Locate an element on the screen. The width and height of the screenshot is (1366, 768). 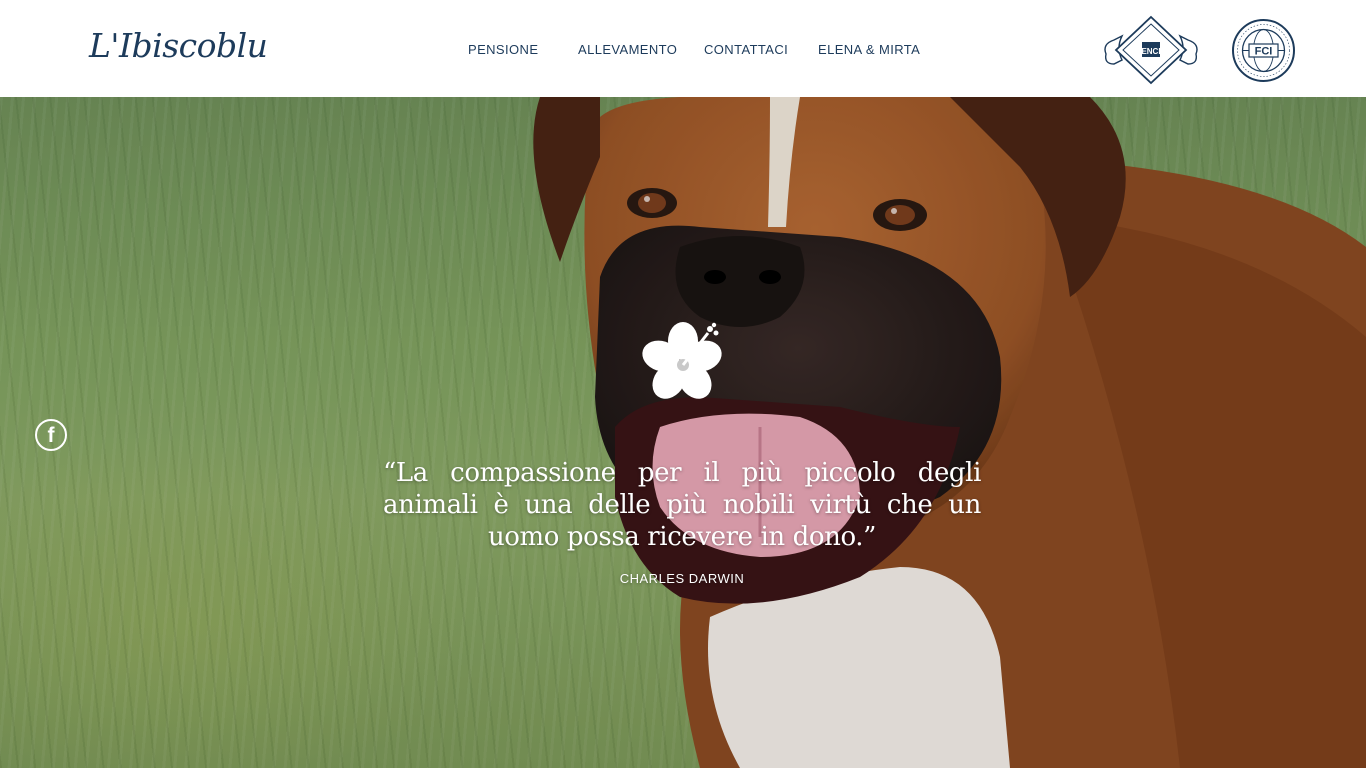
hibiscus-icon is located at coordinates (682, 360).